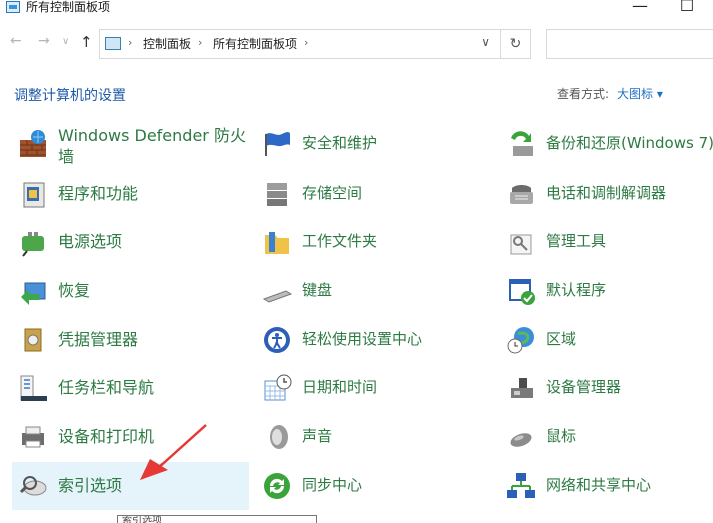 This screenshot has height=523, width=713. What do you see at coordinates (362, 339) in the screenshot?
I see `item-label: 轻松使用设置中心` at bounding box center [362, 339].